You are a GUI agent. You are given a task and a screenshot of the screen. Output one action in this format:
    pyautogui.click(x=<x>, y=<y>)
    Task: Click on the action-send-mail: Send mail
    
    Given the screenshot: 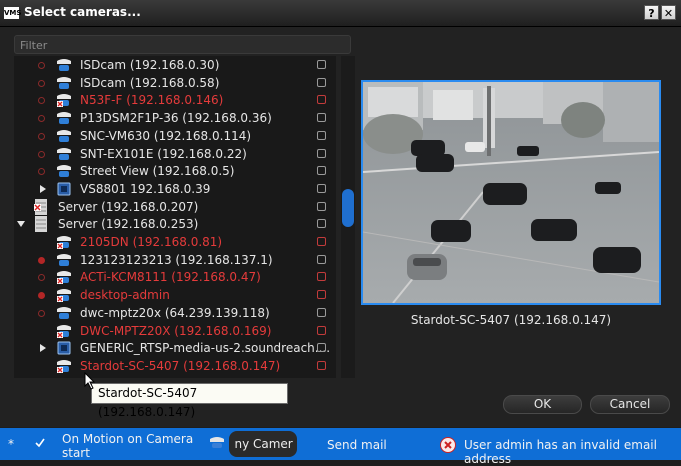 What is the action you would take?
    pyautogui.click(x=357, y=445)
    